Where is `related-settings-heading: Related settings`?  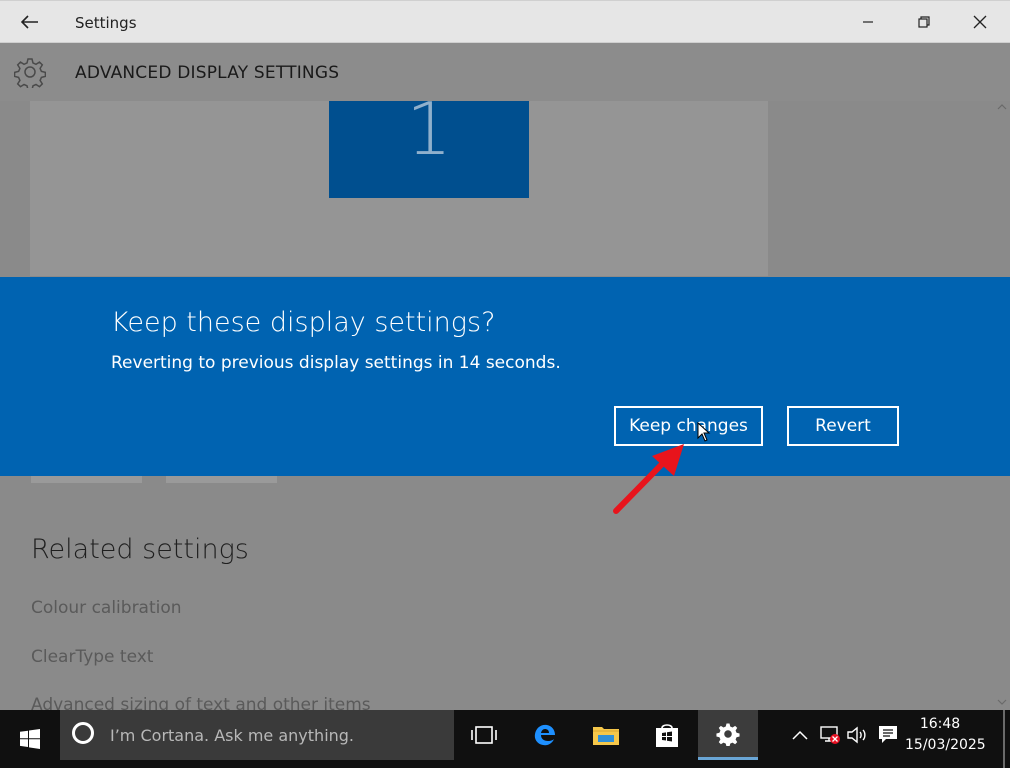 related-settings-heading: Related settings is located at coordinates (140, 549).